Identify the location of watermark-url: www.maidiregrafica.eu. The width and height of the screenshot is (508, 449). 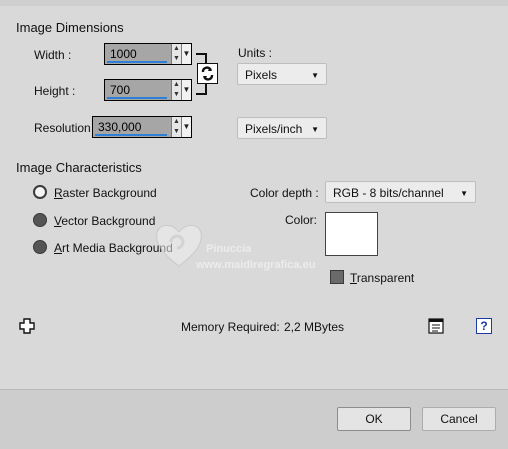
(256, 265).